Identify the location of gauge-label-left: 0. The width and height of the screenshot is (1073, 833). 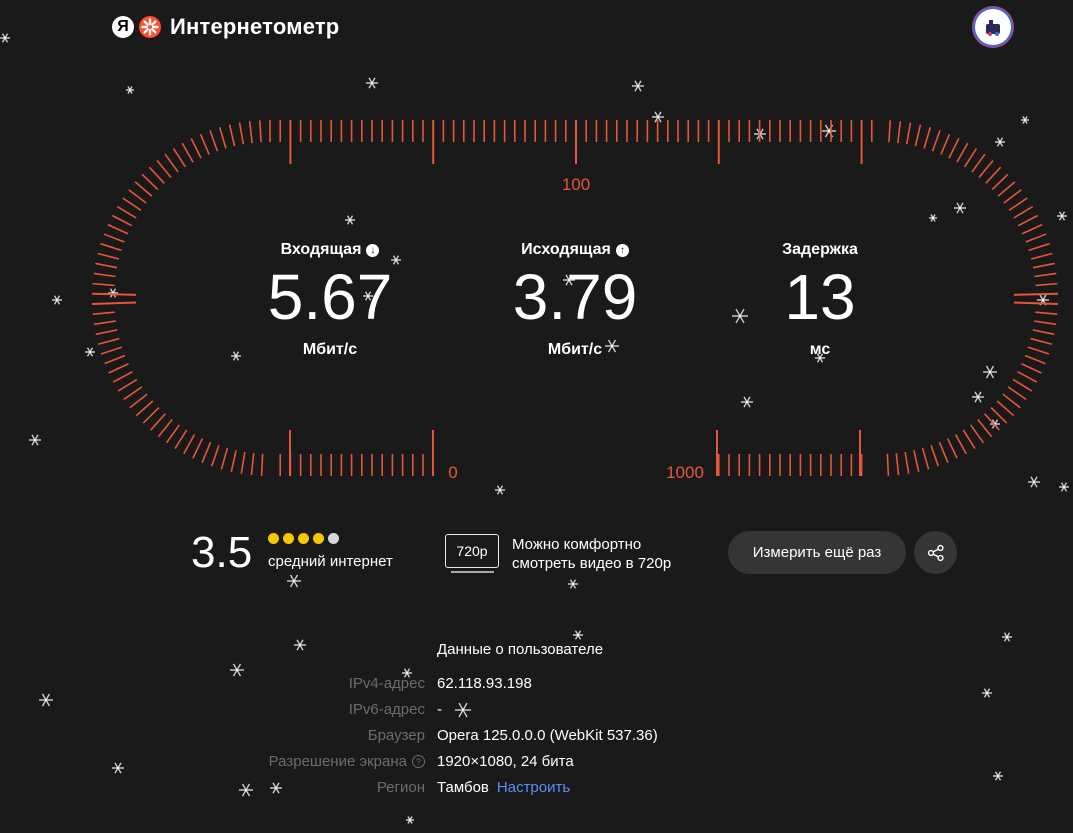
(452, 472).